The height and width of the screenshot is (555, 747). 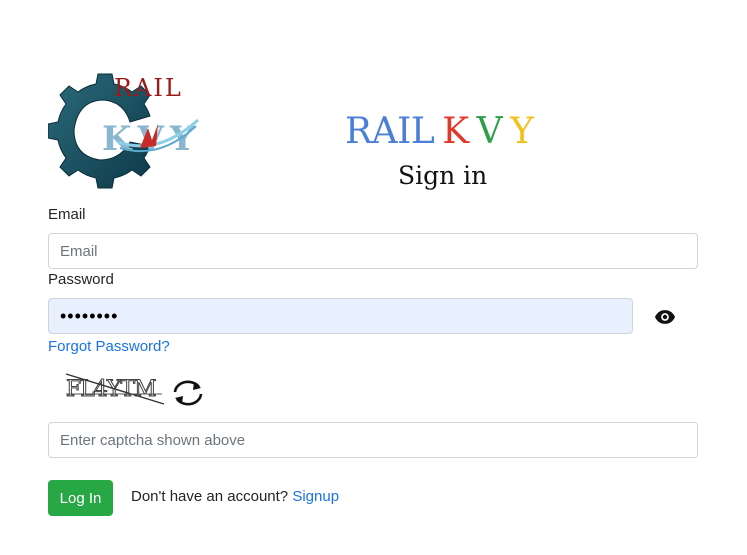 I want to click on logo-rail-text: RAIL, so click(x=148, y=88).